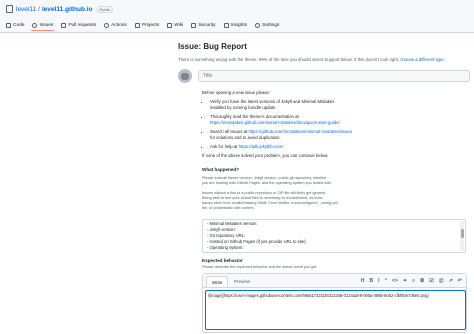 Image resolution: width=474 pixels, height=334 pixels. Describe the element at coordinates (386, 281) in the screenshot. I see `quote-icon: “` at that location.